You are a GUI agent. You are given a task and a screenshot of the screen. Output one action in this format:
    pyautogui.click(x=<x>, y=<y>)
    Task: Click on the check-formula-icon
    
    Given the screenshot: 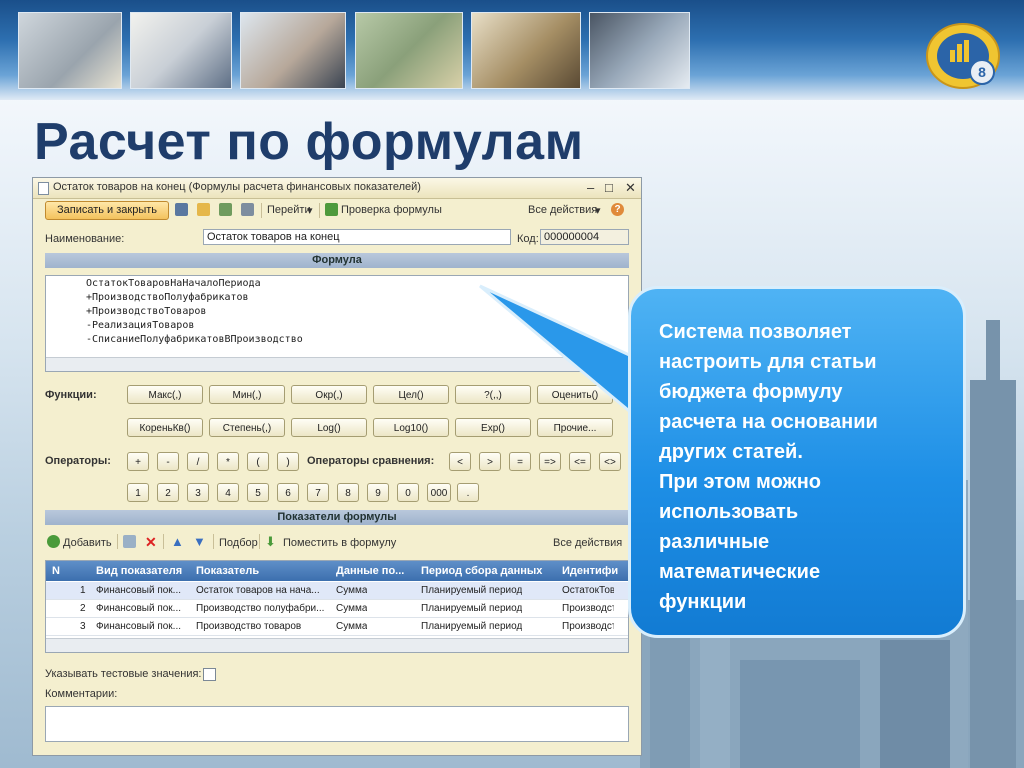 What is the action you would take?
    pyautogui.click(x=331, y=209)
    